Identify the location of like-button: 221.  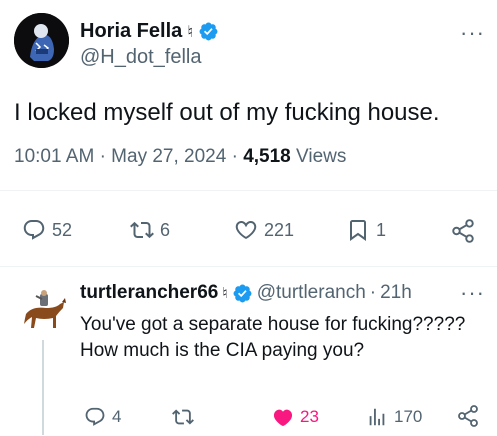
(264, 230).